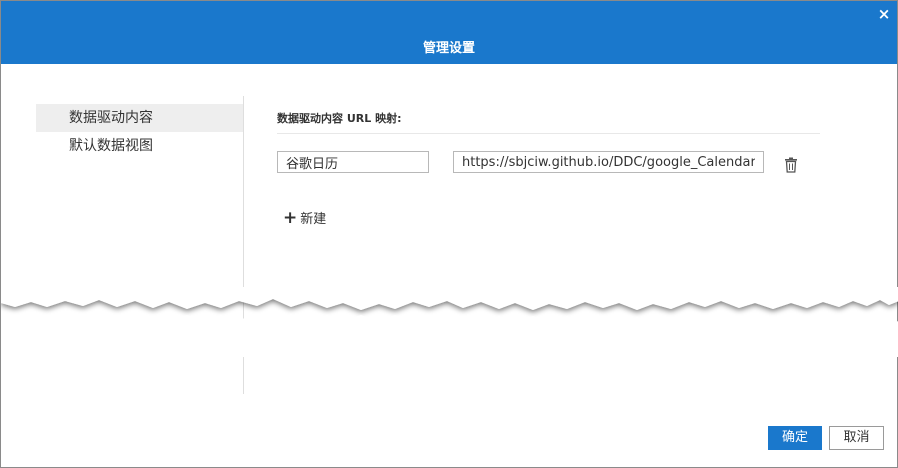 The width and height of the screenshot is (898, 468). I want to click on sidebar-item-default-data-view: 默认数据视图, so click(139, 146).